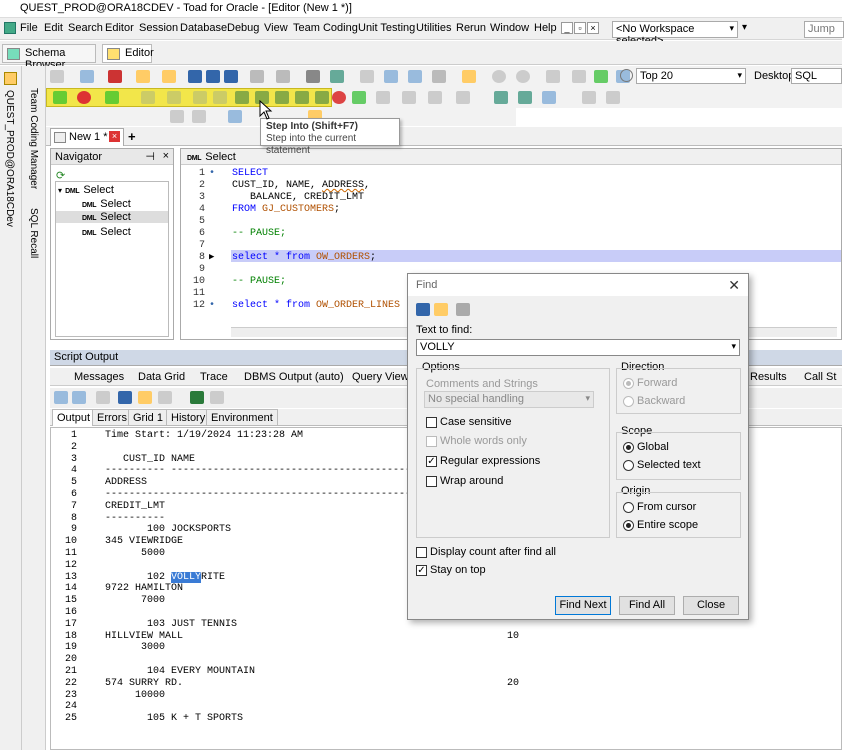 This screenshot has width=858, height=750. I want to click on explain-plan-icon, so click(174, 97).